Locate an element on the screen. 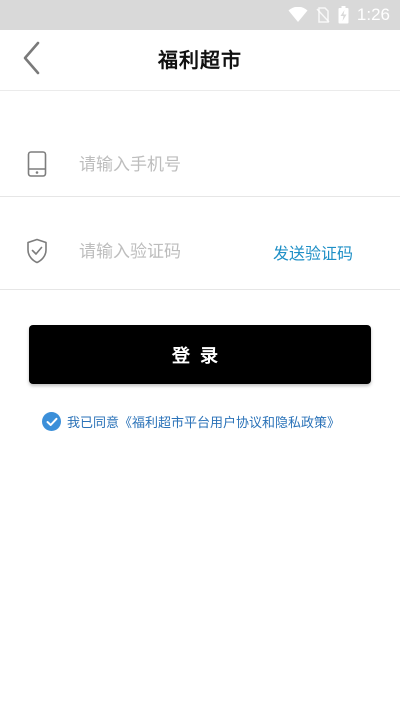 This screenshot has height=711, width=400. page-title: 福利超市 is located at coordinates (200, 60).